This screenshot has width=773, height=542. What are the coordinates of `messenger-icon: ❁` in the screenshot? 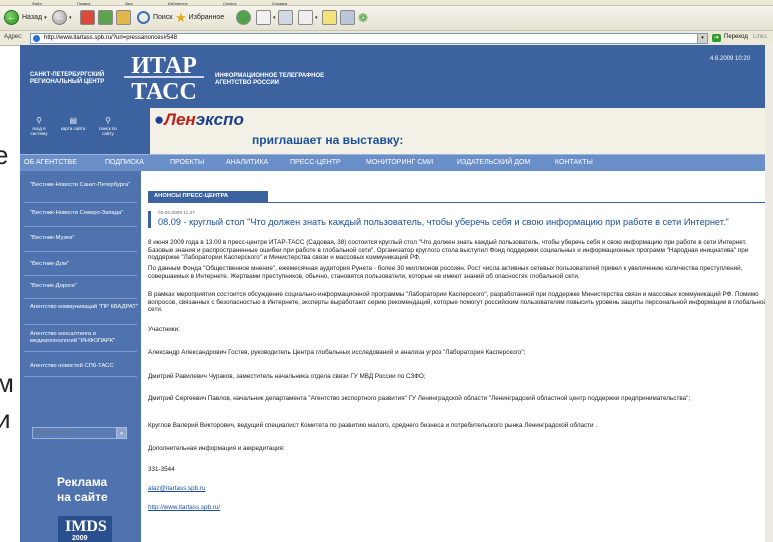 It's located at (363, 17).